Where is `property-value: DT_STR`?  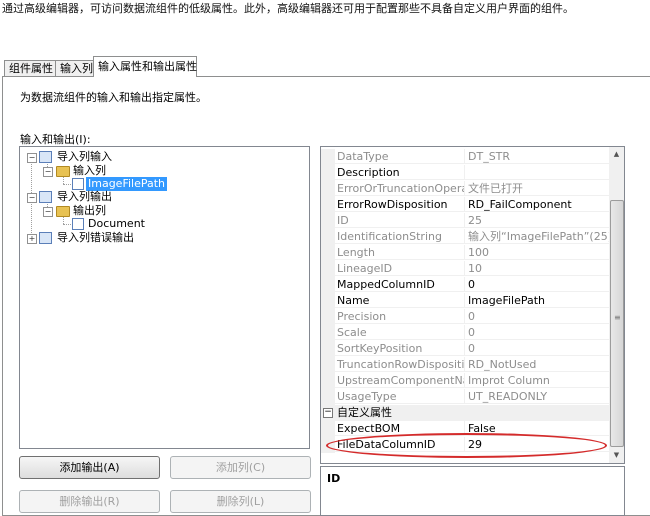 property-value: DT_STR is located at coordinates (537, 156).